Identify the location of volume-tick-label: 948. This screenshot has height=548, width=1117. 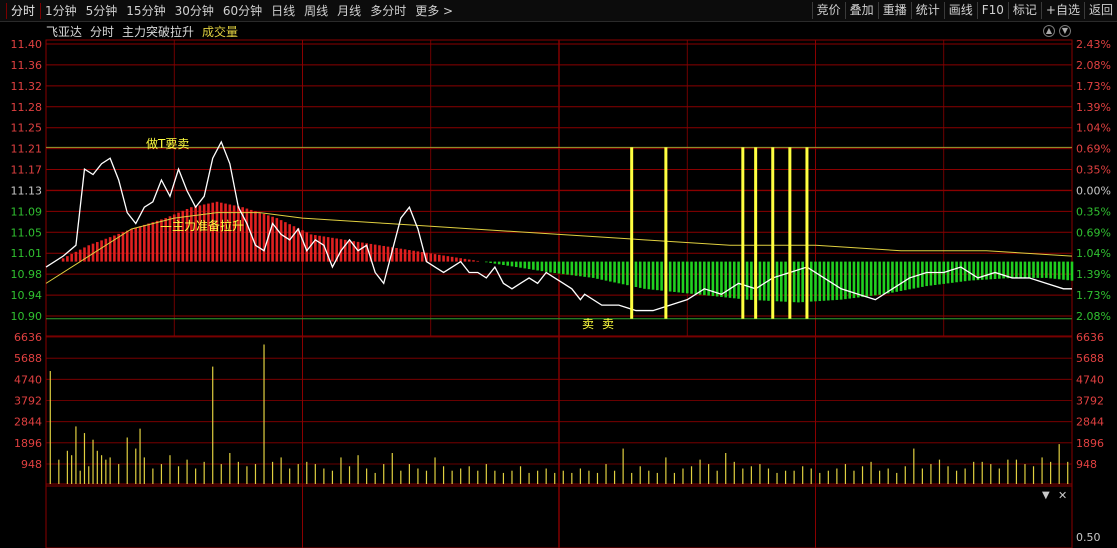
(31, 464).